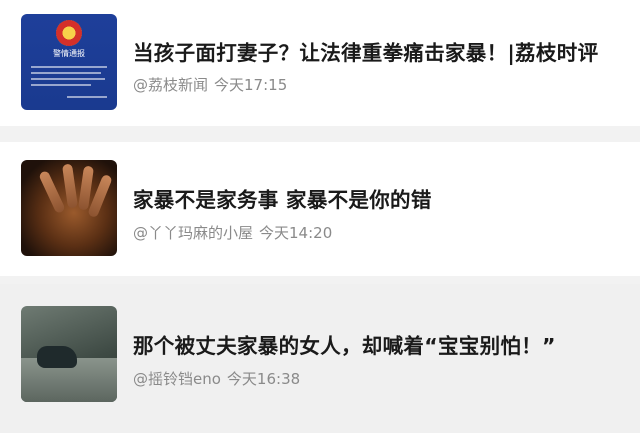 The height and width of the screenshot is (433, 640). What do you see at coordinates (69, 33) in the screenshot?
I see `police-emblem-icon` at bounding box center [69, 33].